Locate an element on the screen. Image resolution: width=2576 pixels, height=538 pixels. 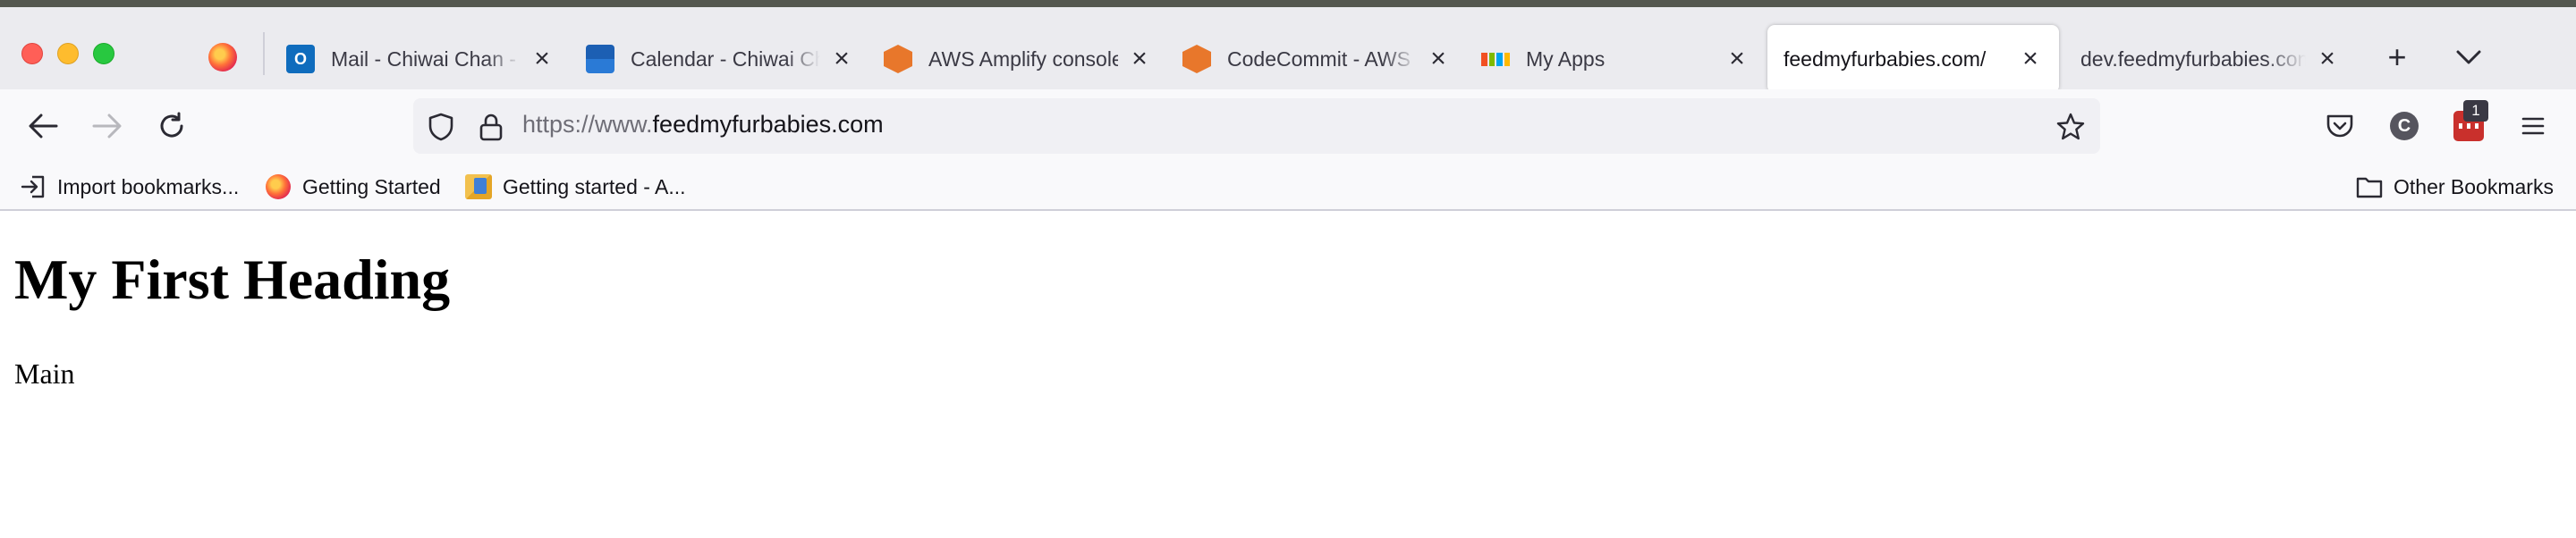
chevron-down-icon is located at coordinates (2468, 57).